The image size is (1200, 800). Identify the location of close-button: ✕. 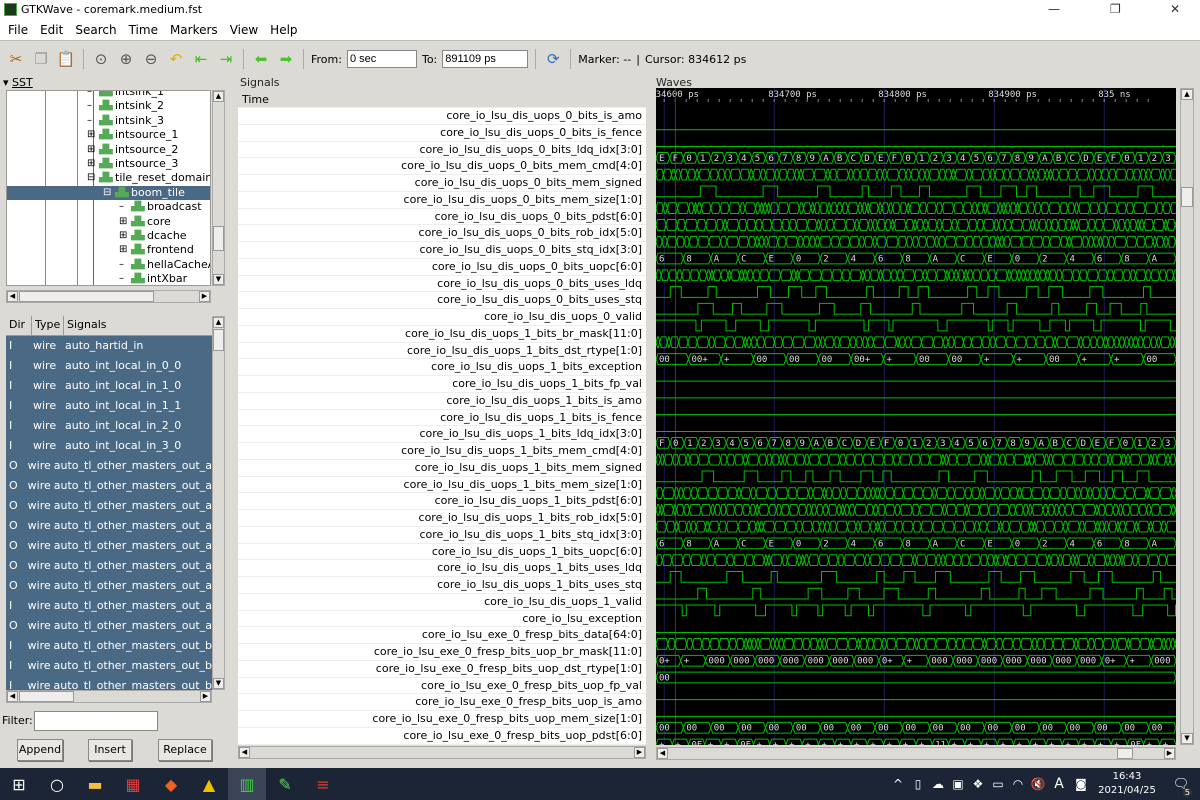
(1175, 9).